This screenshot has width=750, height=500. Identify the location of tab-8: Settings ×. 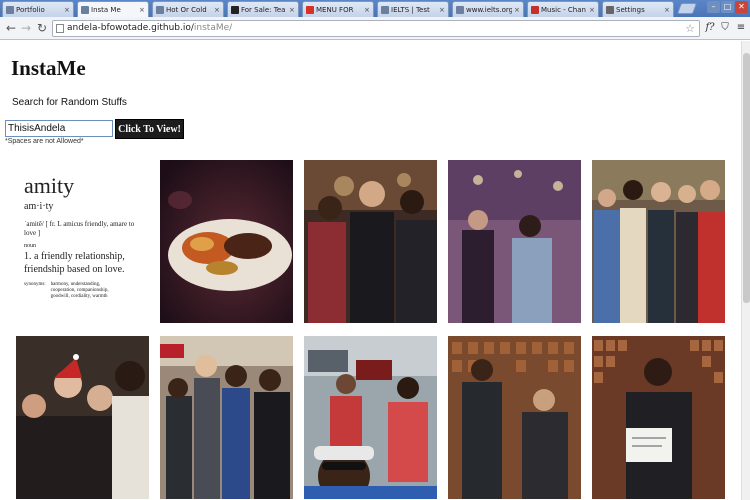
(638, 9).